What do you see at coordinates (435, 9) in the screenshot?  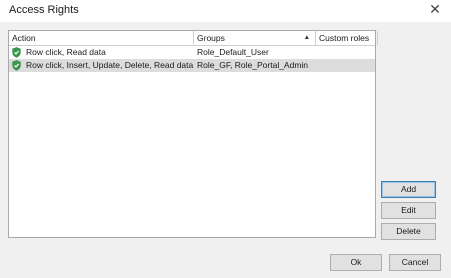 I see `close-icon: ✕` at bounding box center [435, 9].